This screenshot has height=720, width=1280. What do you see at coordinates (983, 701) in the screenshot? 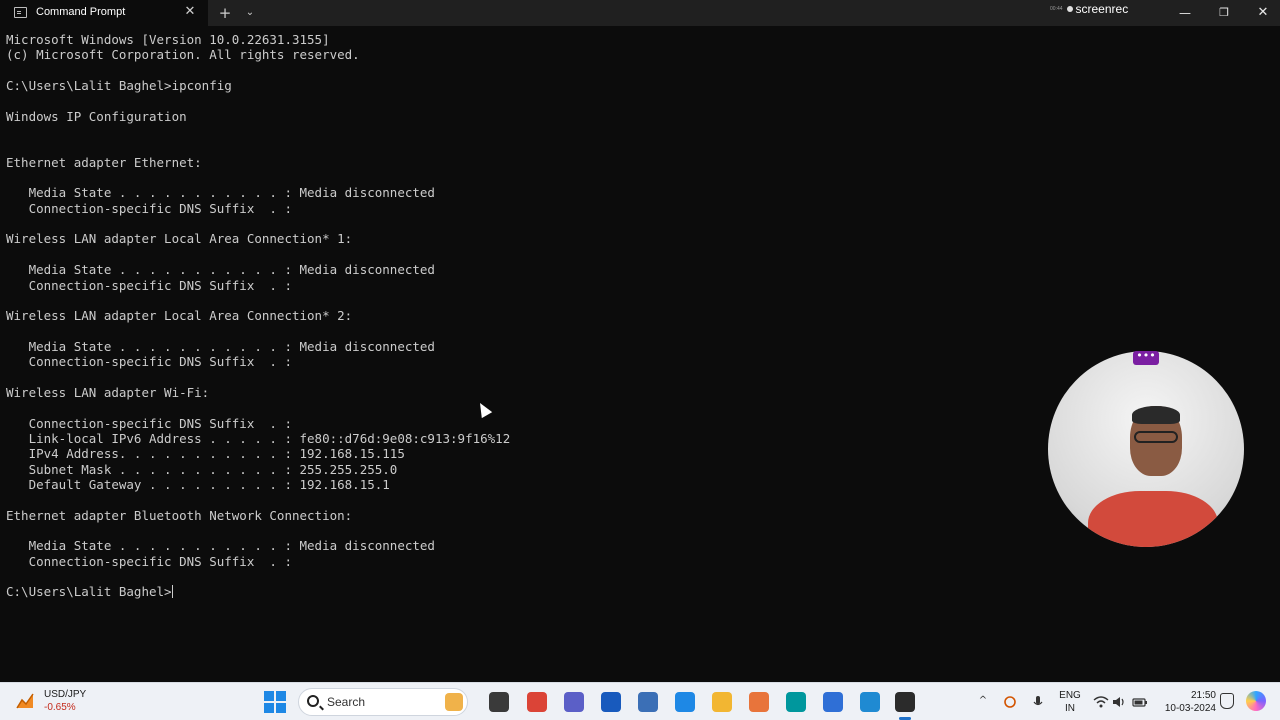
I see `tray-overflow-button: ^` at bounding box center [983, 701].